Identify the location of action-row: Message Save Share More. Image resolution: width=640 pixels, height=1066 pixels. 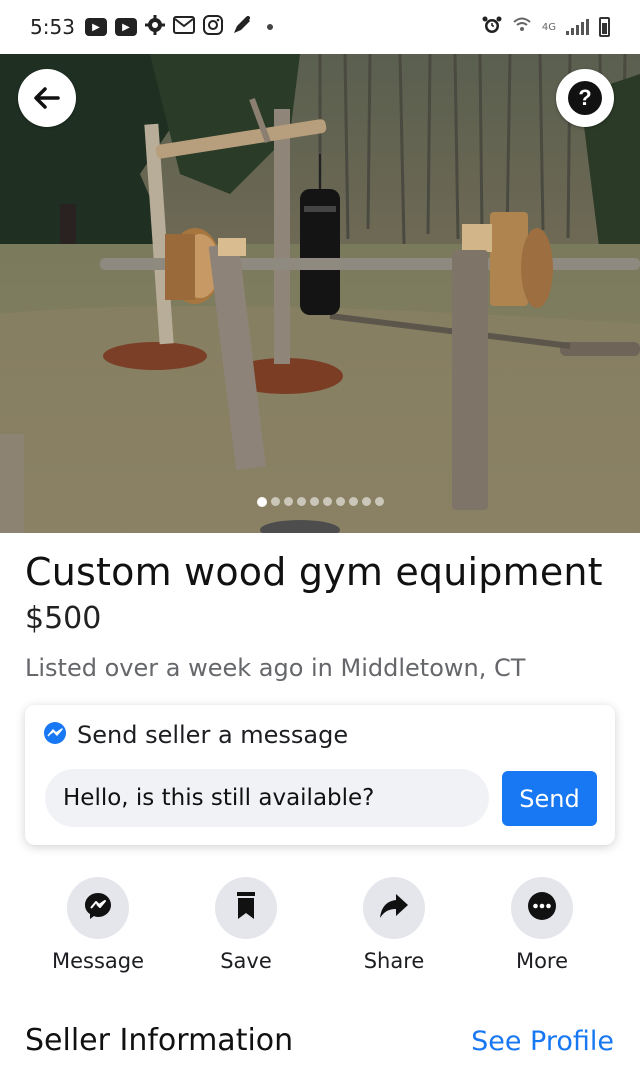
(320, 927).